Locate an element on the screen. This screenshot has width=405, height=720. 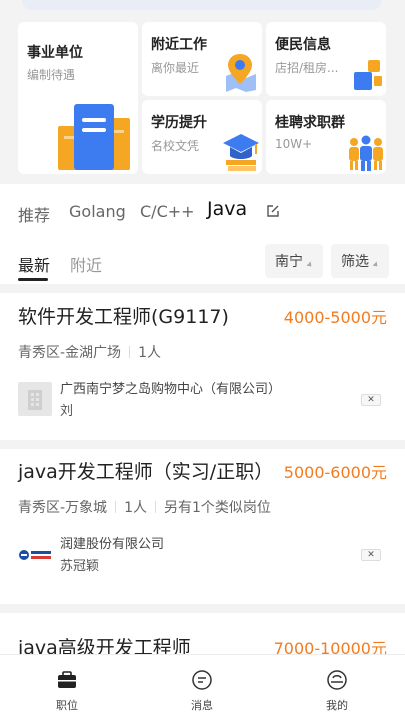
category-title: 便民信息 is located at coordinates (303, 45).